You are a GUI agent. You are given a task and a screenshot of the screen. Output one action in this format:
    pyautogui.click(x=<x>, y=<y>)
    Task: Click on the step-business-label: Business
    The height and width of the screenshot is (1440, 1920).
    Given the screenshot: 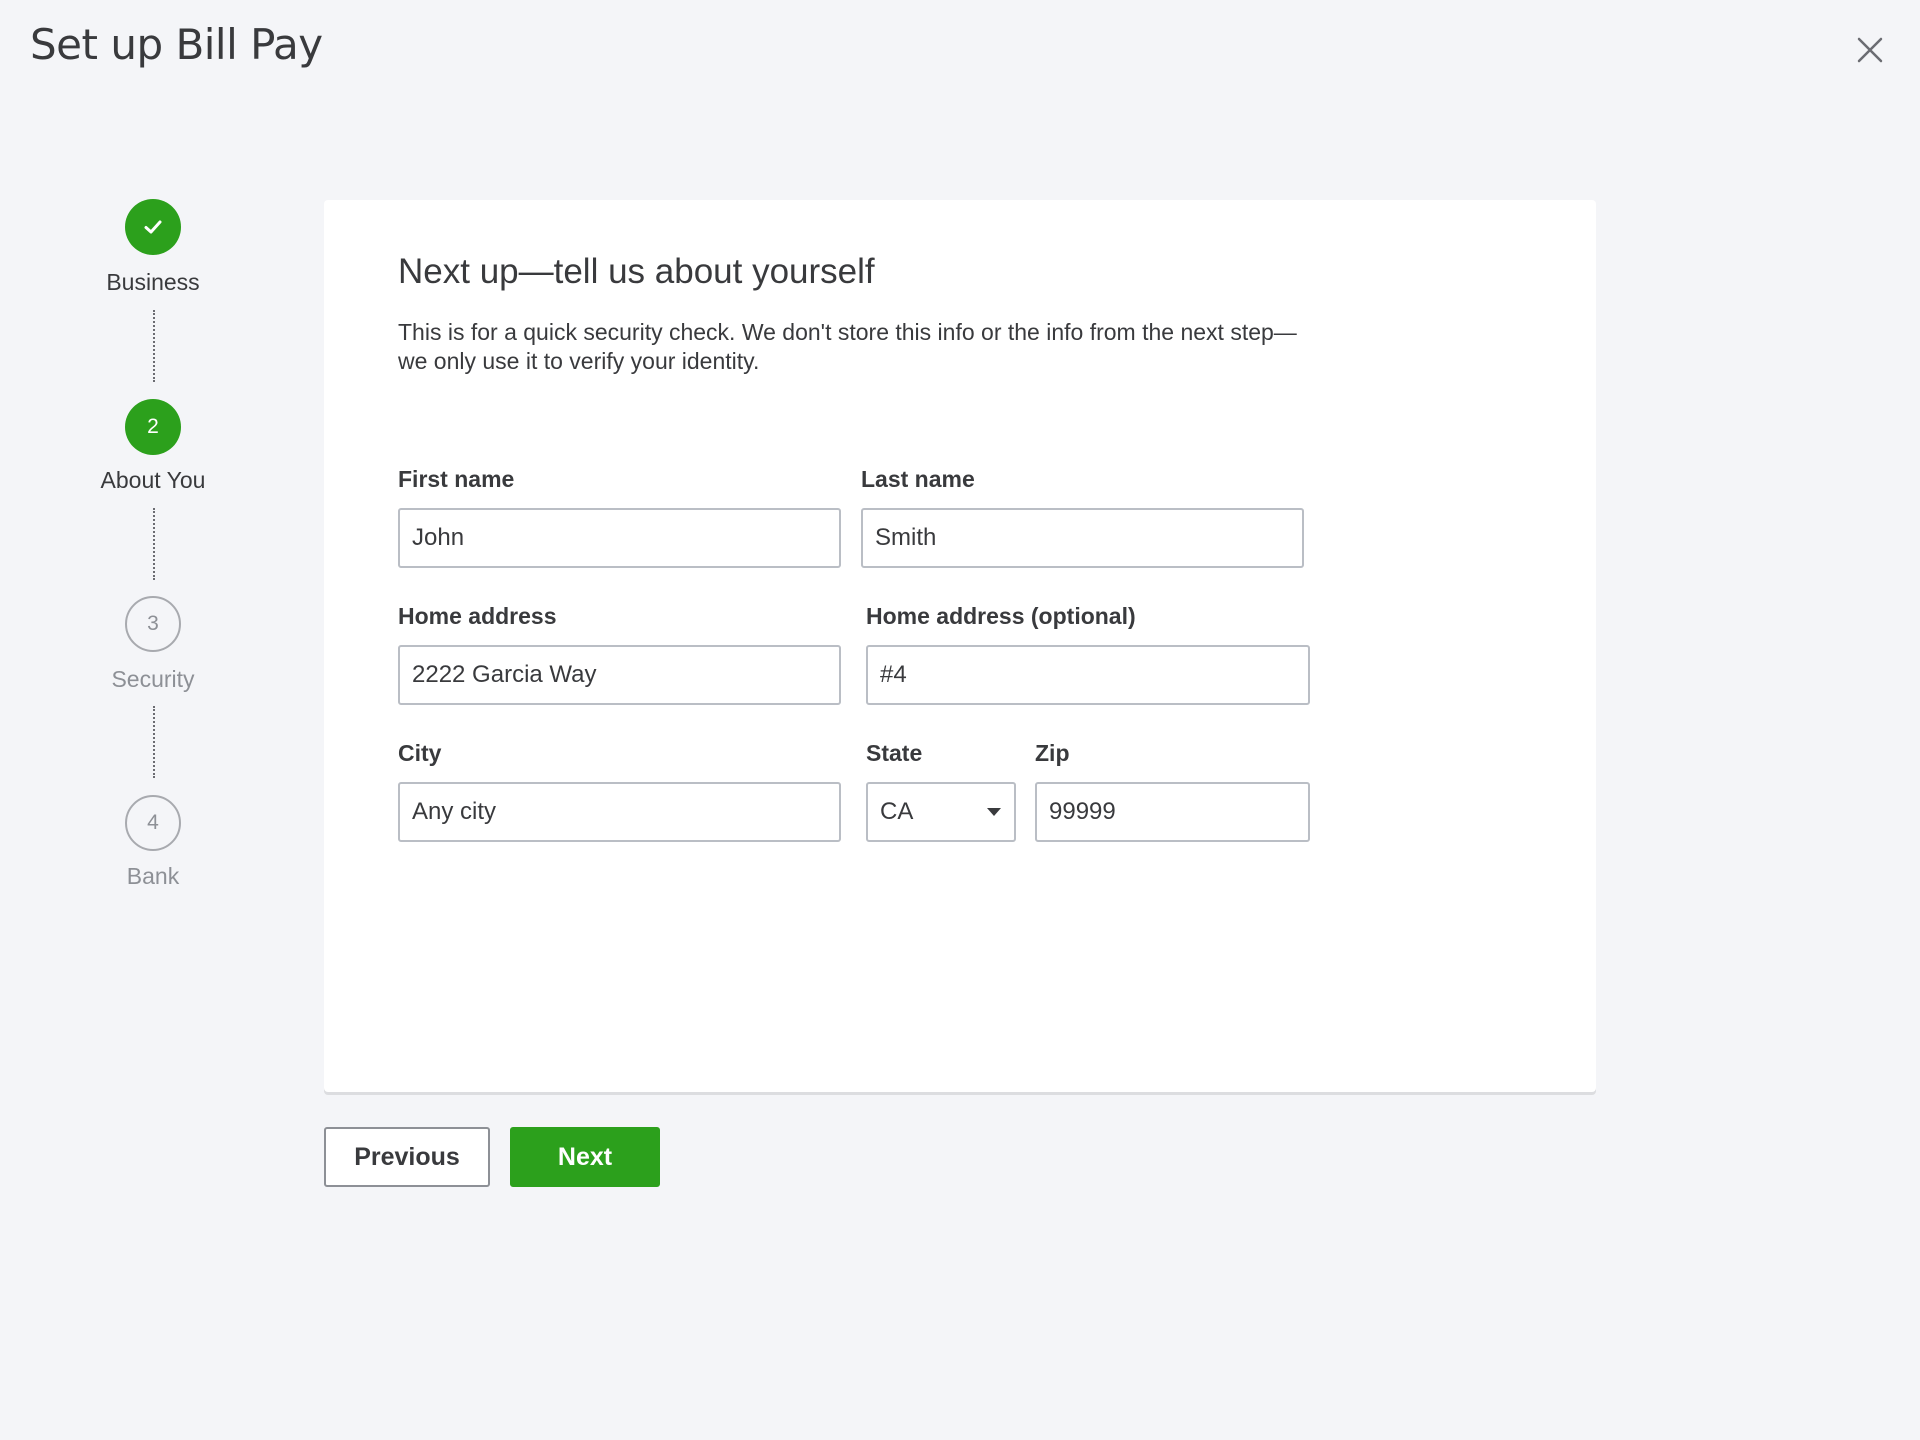 What is the action you would take?
    pyautogui.click(x=153, y=282)
    